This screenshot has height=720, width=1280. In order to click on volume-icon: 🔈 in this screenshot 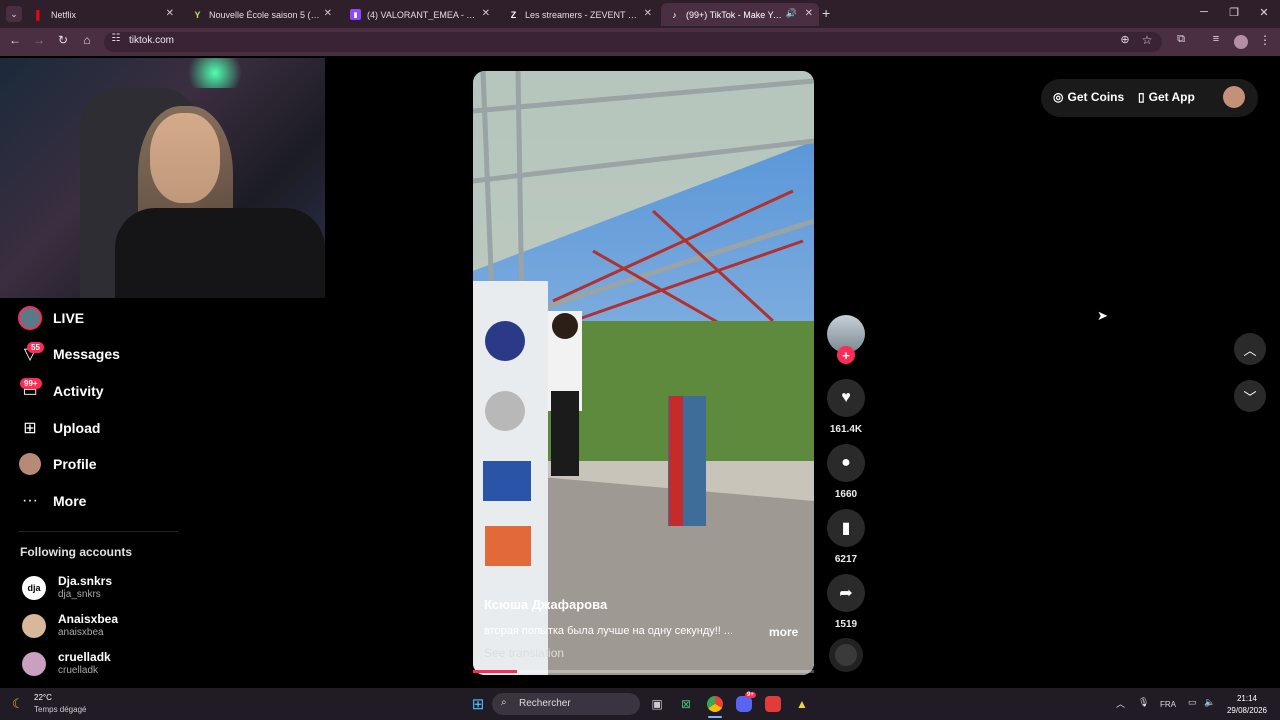, I will do `click(1209, 702)`.